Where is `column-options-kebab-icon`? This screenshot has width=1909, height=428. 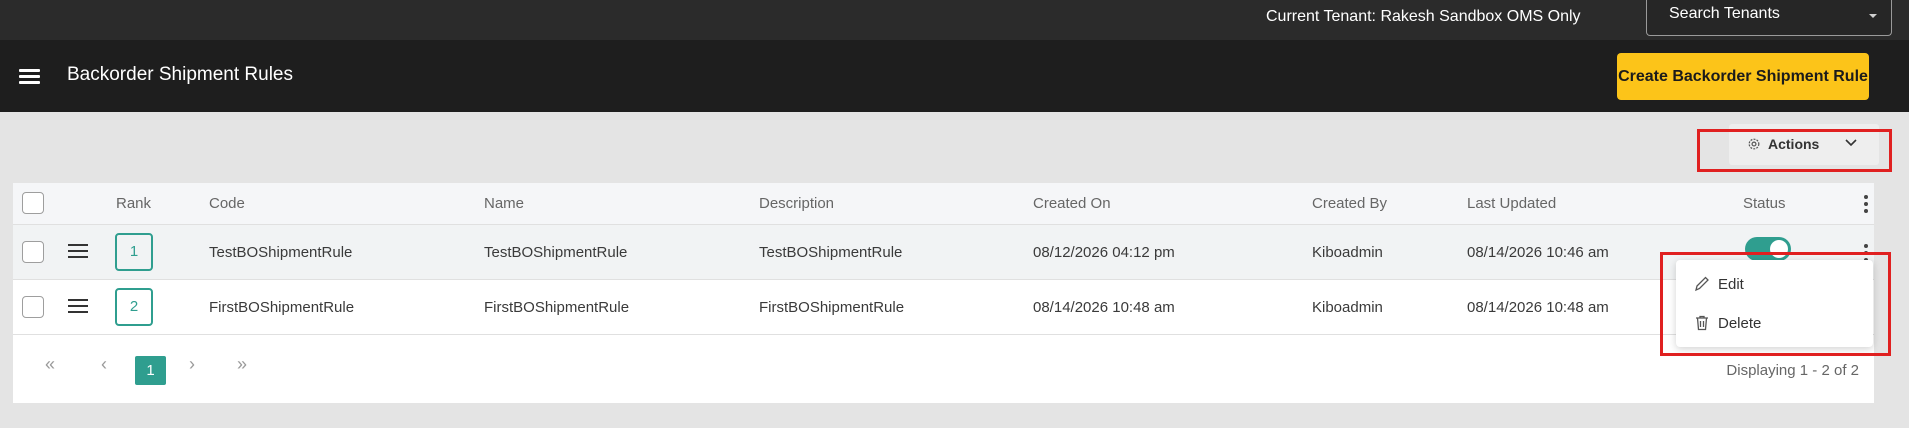 column-options-kebab-icon is located at coordinates (1866, 204).